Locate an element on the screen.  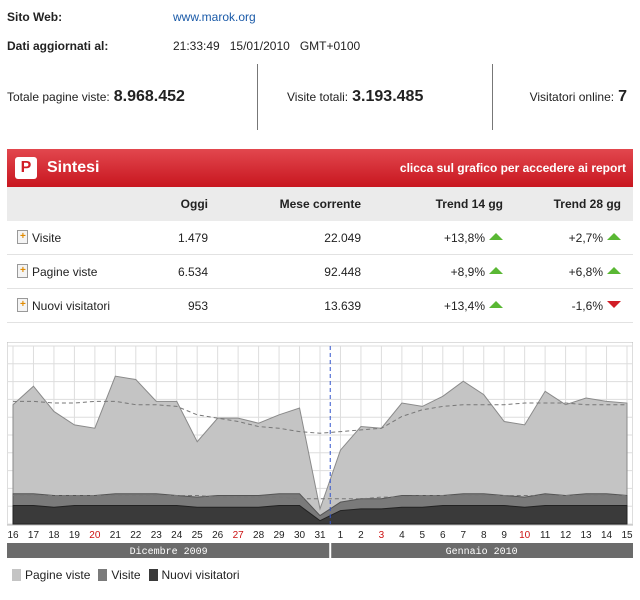
tick-label: 27 is located at coordinates (239, 535).